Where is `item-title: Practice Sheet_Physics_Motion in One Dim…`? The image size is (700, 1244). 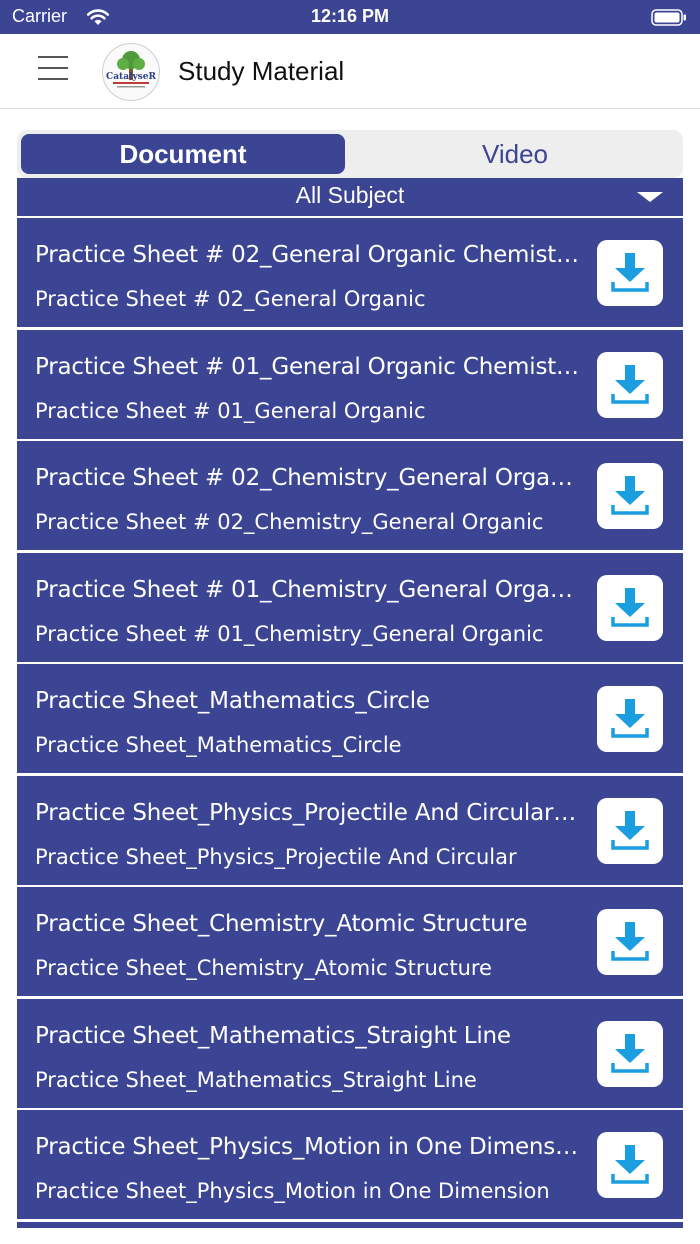
item-title: Practice Sheet_Physics_Motion in One Dim… is located at coordinates (308, 1147).